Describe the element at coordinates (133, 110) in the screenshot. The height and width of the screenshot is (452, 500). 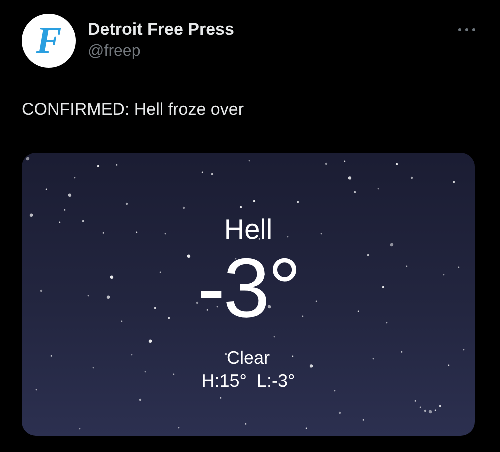
I see `post-text: CONFIRMED: Hell froze over` at that location.